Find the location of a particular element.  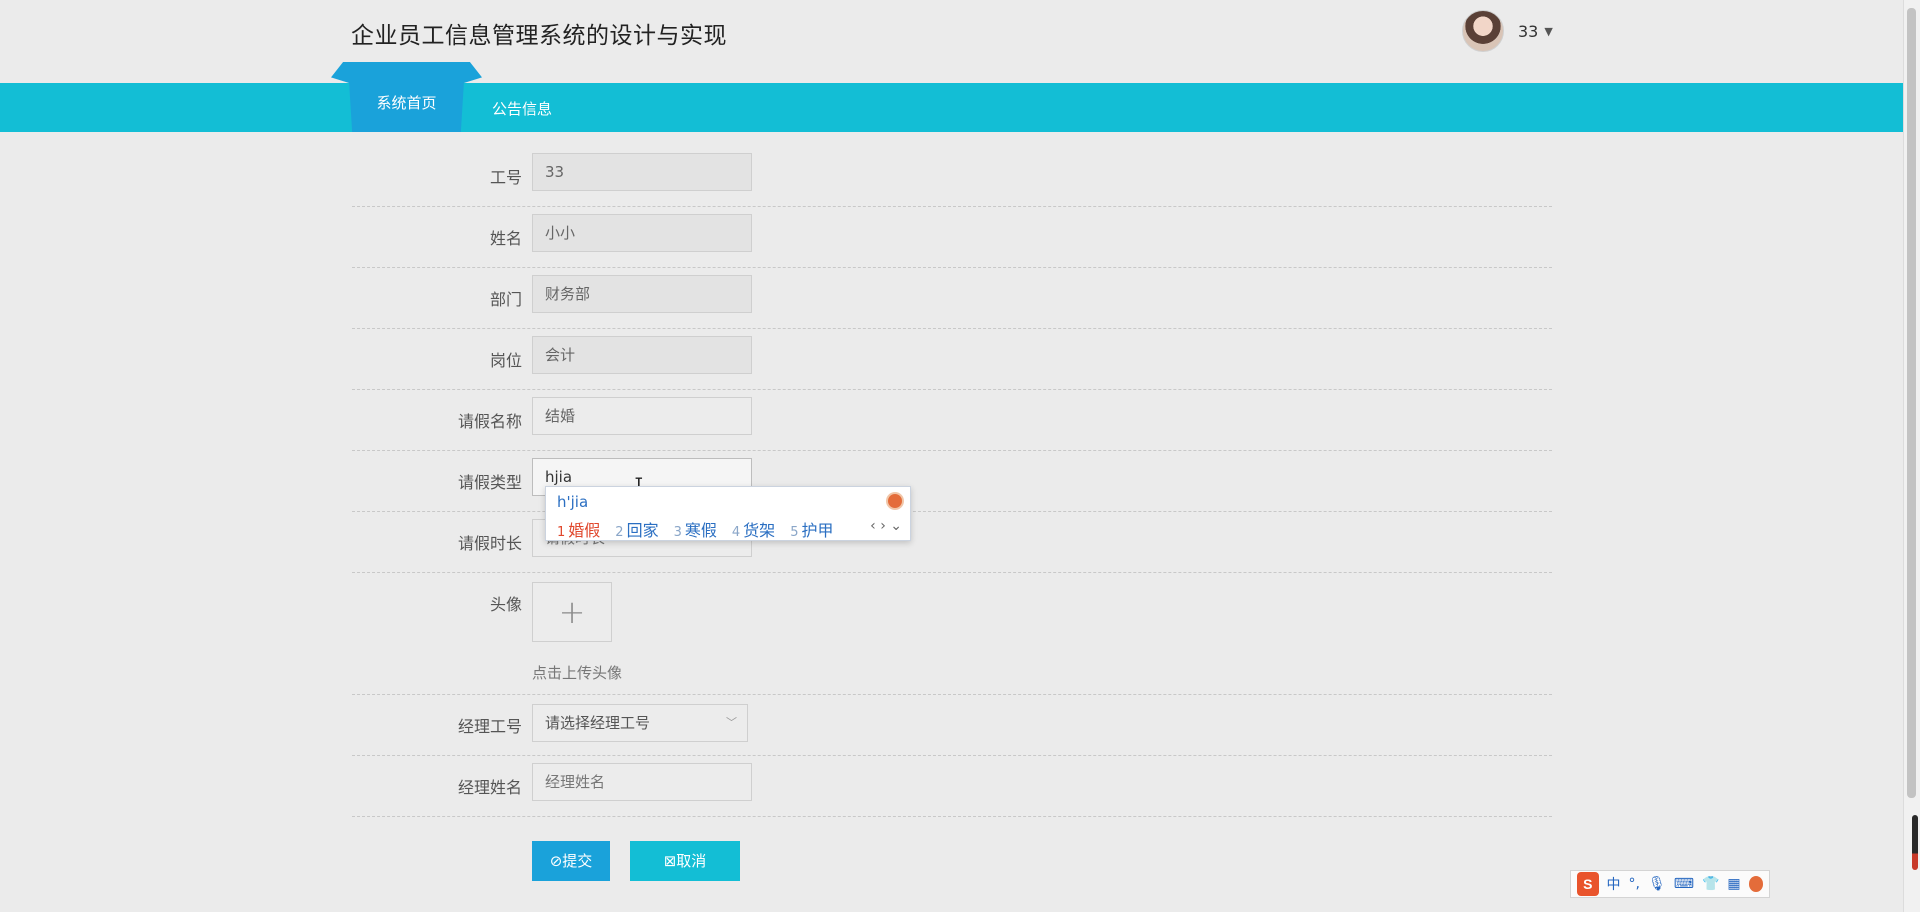

user-menu: 33 ▼ is located at coordinates (1507, 31).